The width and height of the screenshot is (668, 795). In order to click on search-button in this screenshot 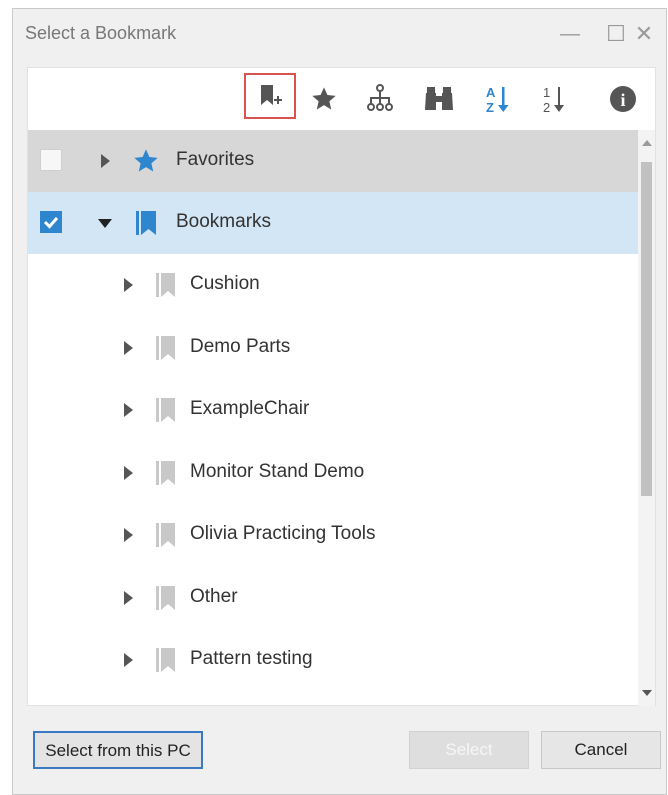, I will do `click(439, 99)`.